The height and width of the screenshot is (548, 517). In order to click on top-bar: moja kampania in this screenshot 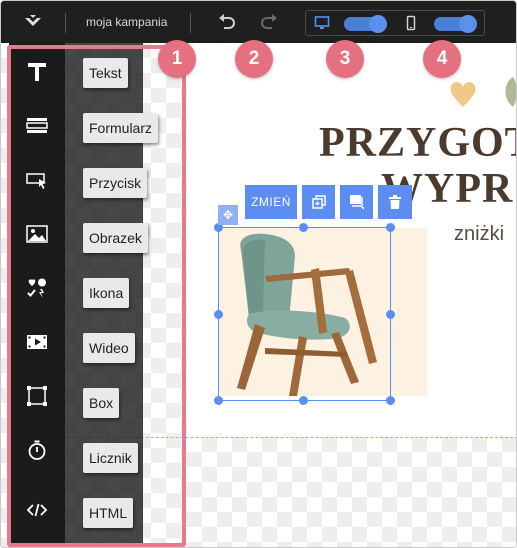, I will do `click(258, 22)`.